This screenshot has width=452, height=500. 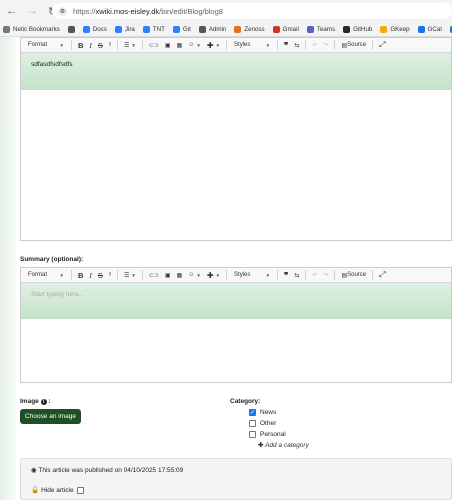 I want to click on choose-image-button: Choose an image, so click(x=50, y=416).